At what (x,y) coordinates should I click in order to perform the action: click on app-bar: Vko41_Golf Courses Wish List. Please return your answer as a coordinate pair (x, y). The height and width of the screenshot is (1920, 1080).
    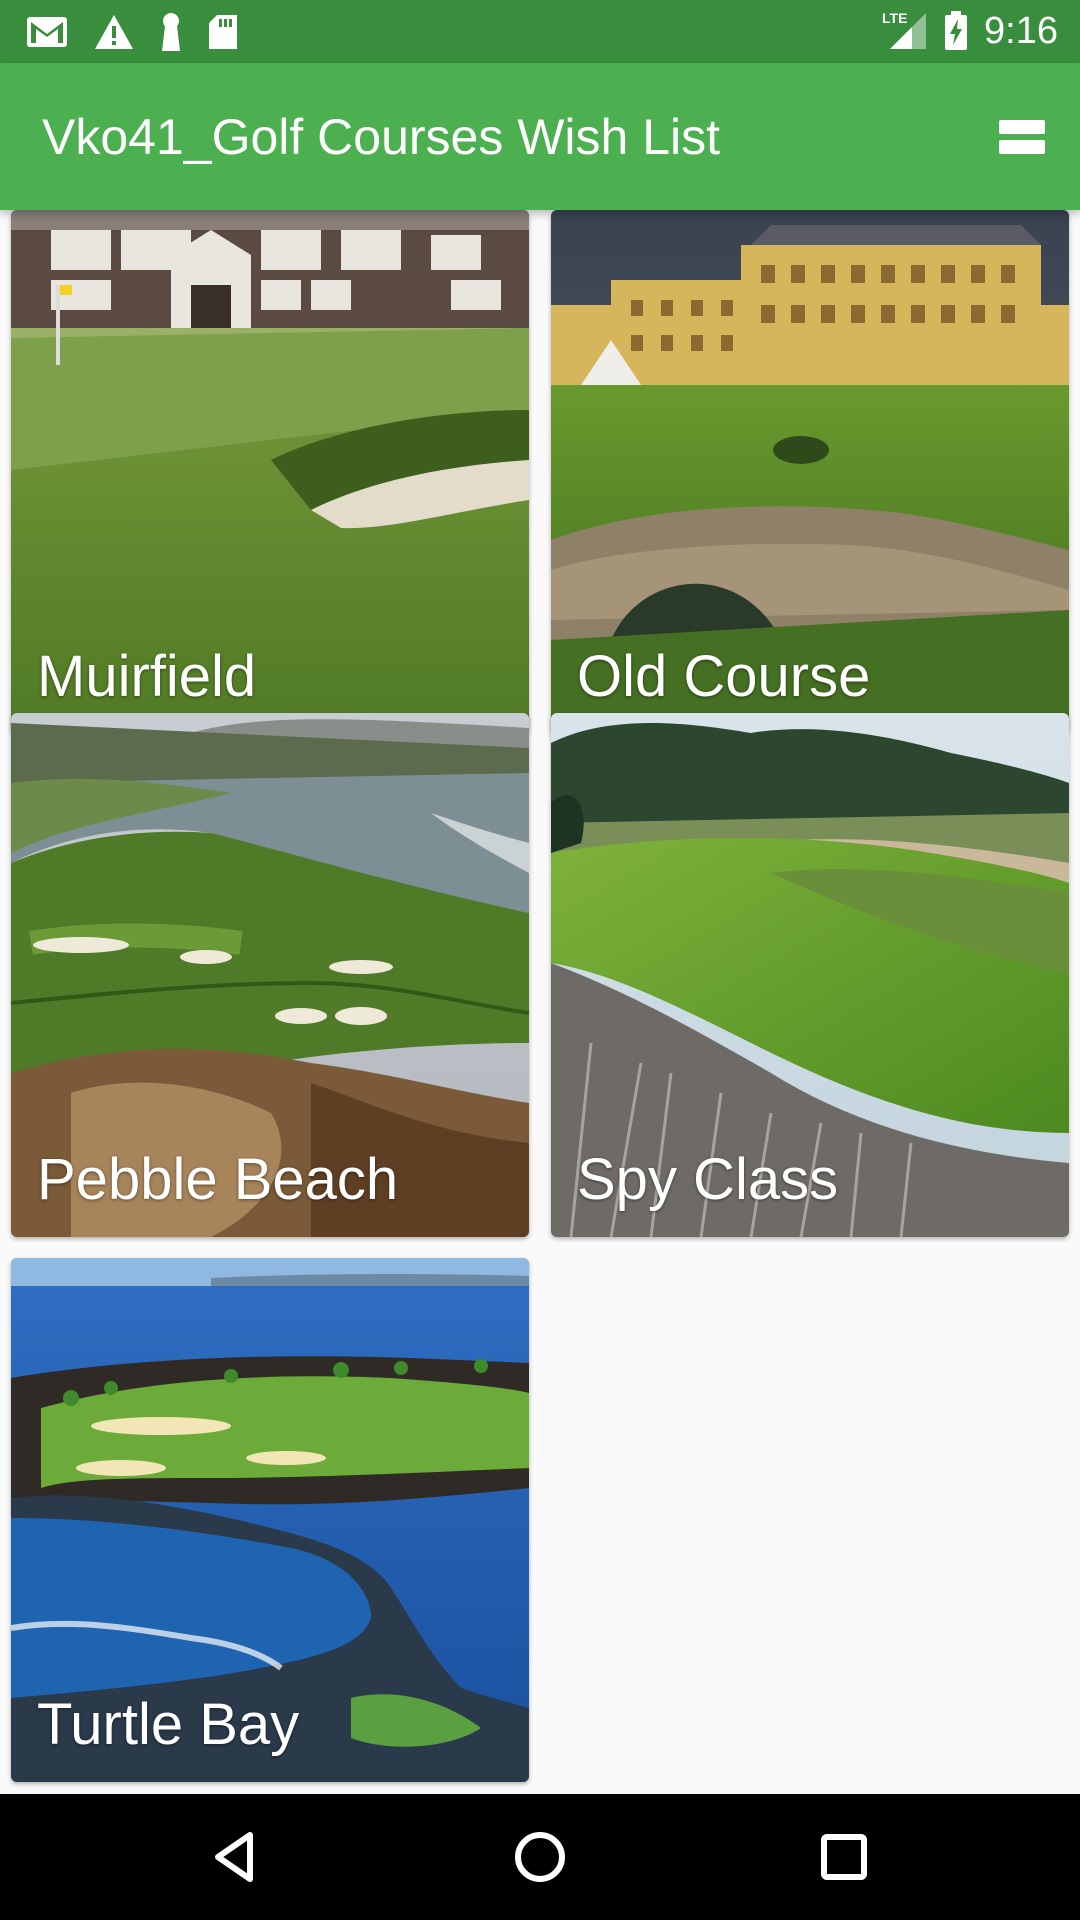
    Looking at the image, I should click on (540, 136).